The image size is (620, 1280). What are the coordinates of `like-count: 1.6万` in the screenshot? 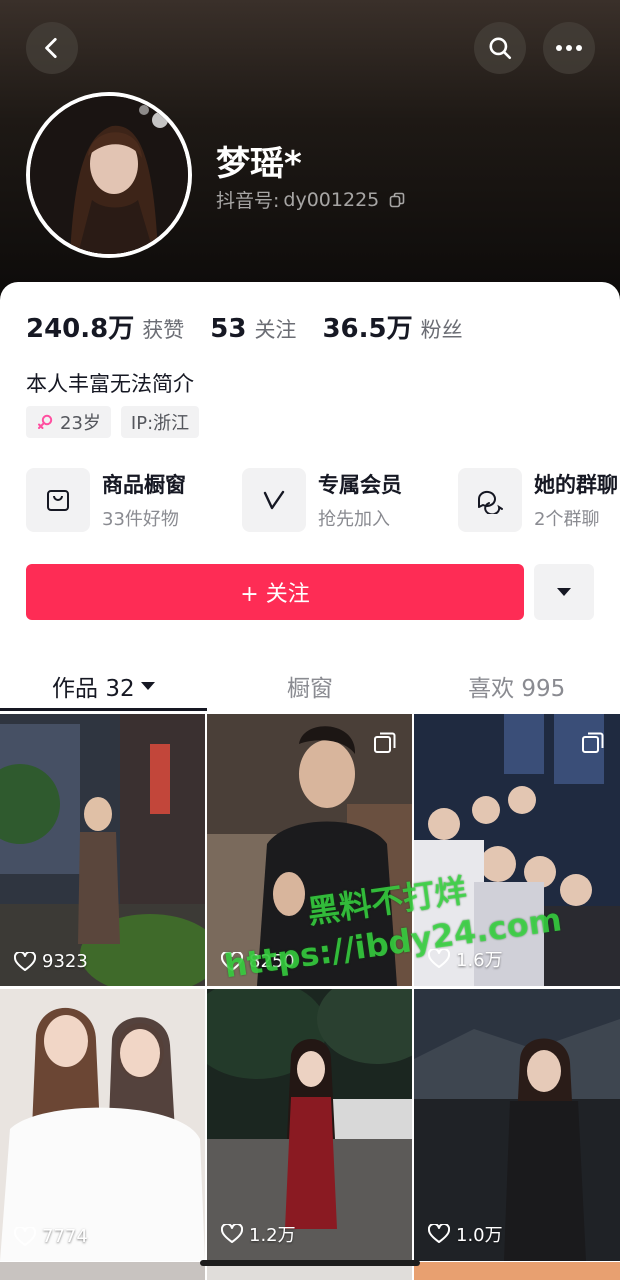 It's located at (465, 959).